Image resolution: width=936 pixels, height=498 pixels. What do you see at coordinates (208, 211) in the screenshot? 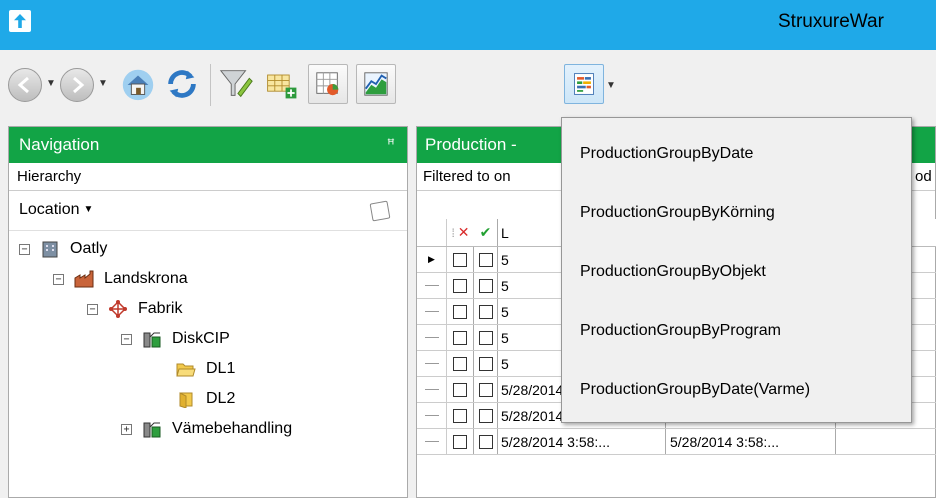
I see `location-dropdown: Location ▼` at bounding box center [208, 211].